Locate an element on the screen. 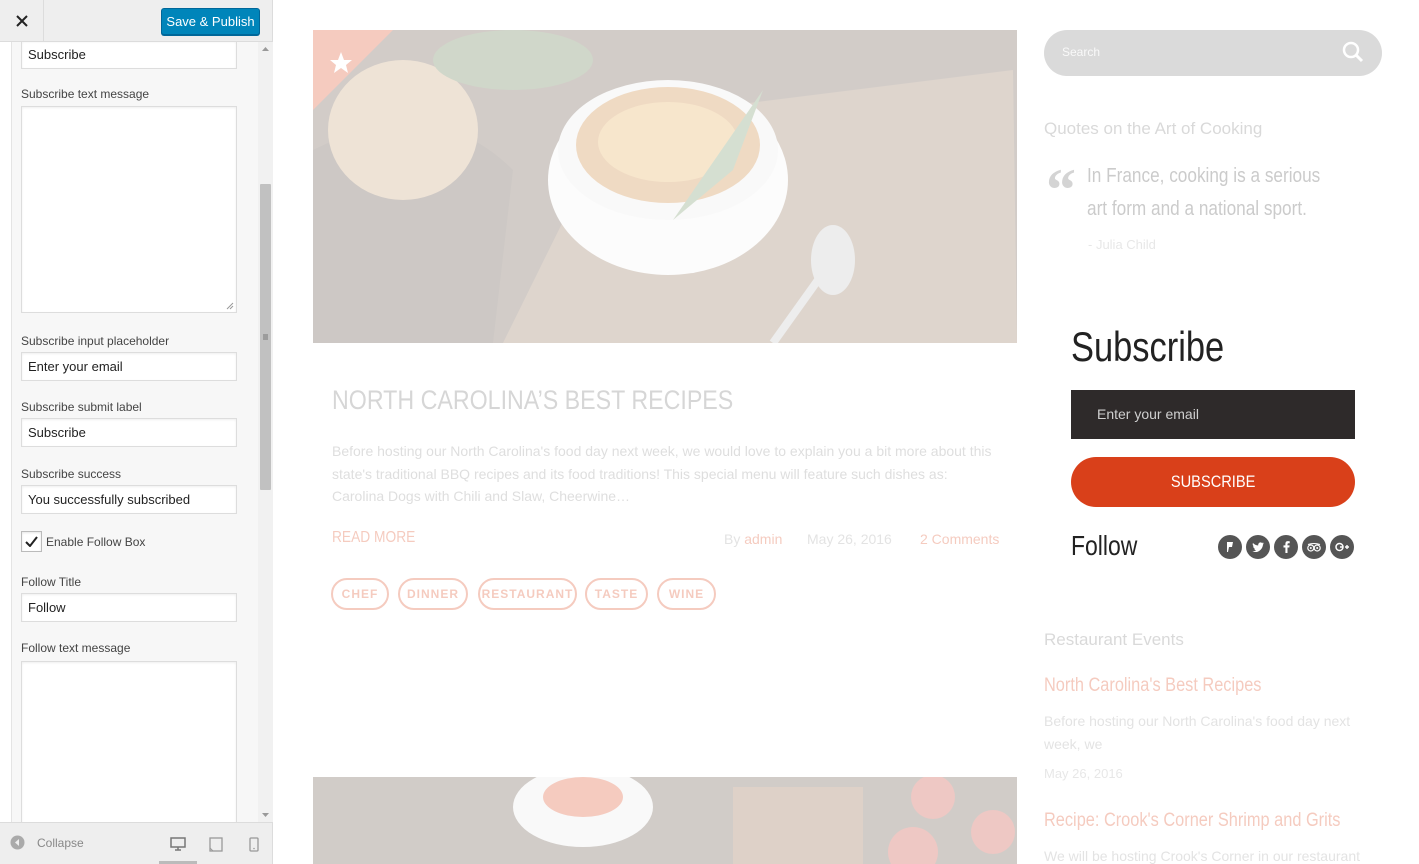  preview-tablet-button is located at coordinates (216, 844).